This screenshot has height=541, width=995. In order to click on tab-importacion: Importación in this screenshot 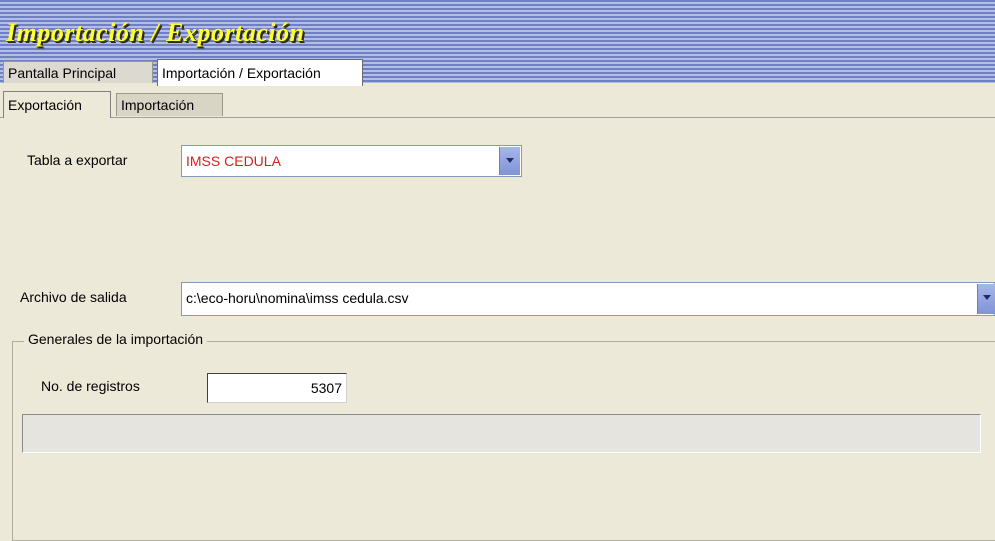, I will do `click(169, 104)`.